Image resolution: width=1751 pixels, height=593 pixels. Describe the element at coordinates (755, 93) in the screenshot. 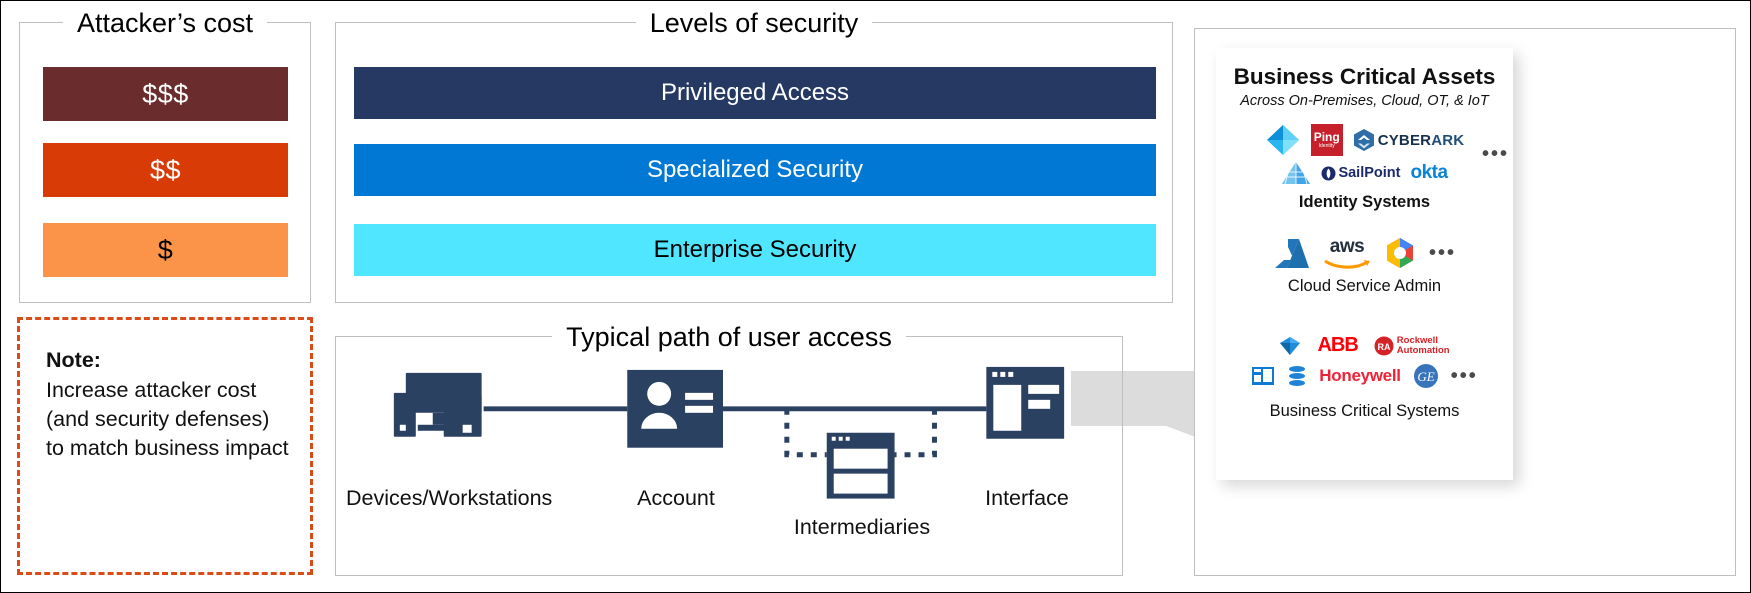

I see `level-bar-privileged-access: Privileged Access` at that location.